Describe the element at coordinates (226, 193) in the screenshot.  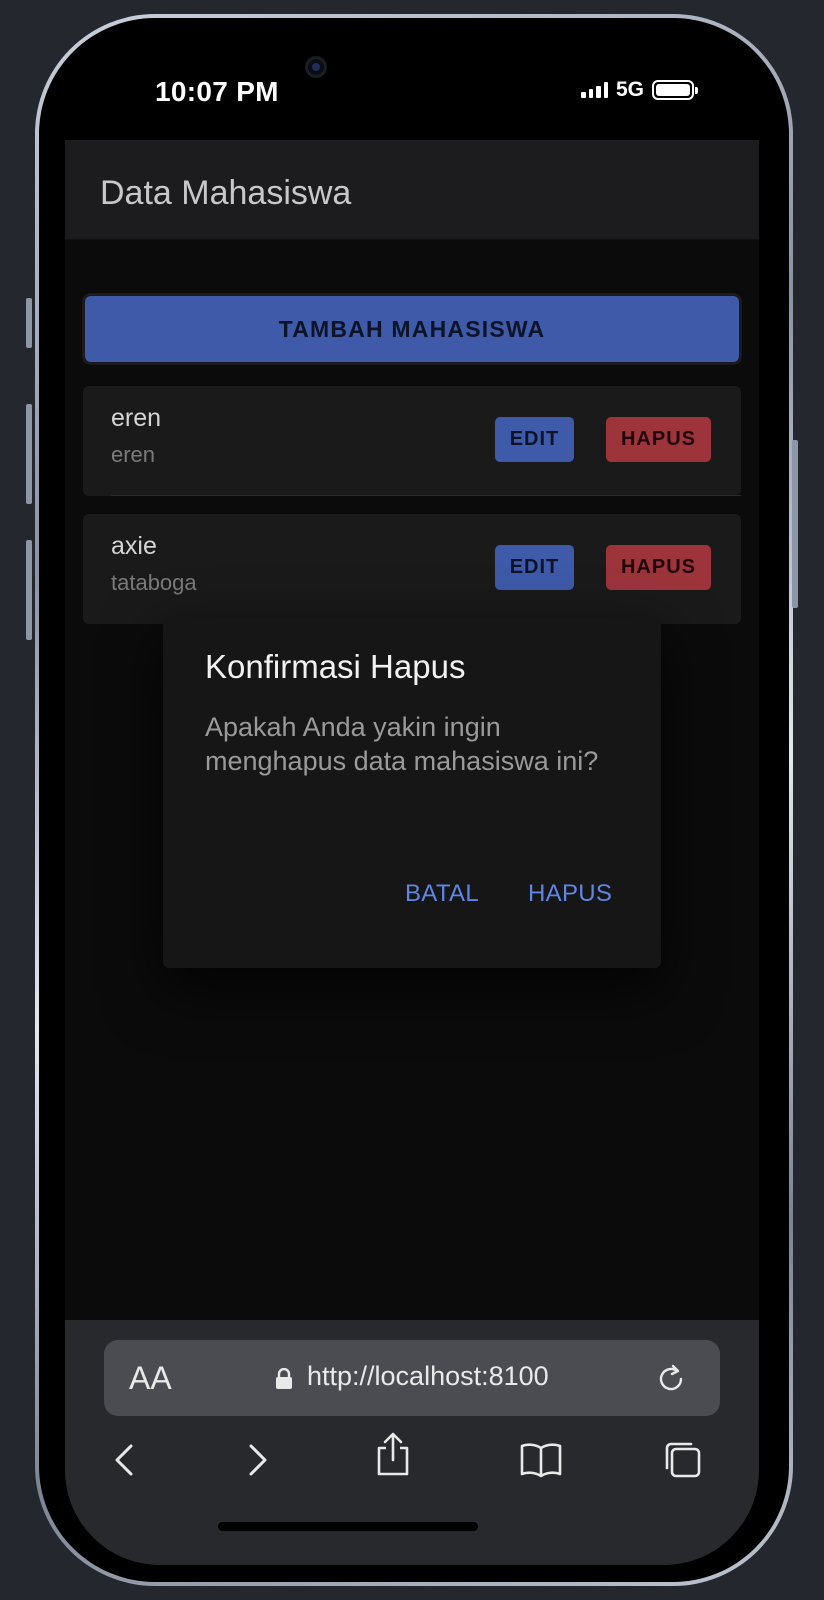
I see `page-title: Data Mahasiswa` at that location.